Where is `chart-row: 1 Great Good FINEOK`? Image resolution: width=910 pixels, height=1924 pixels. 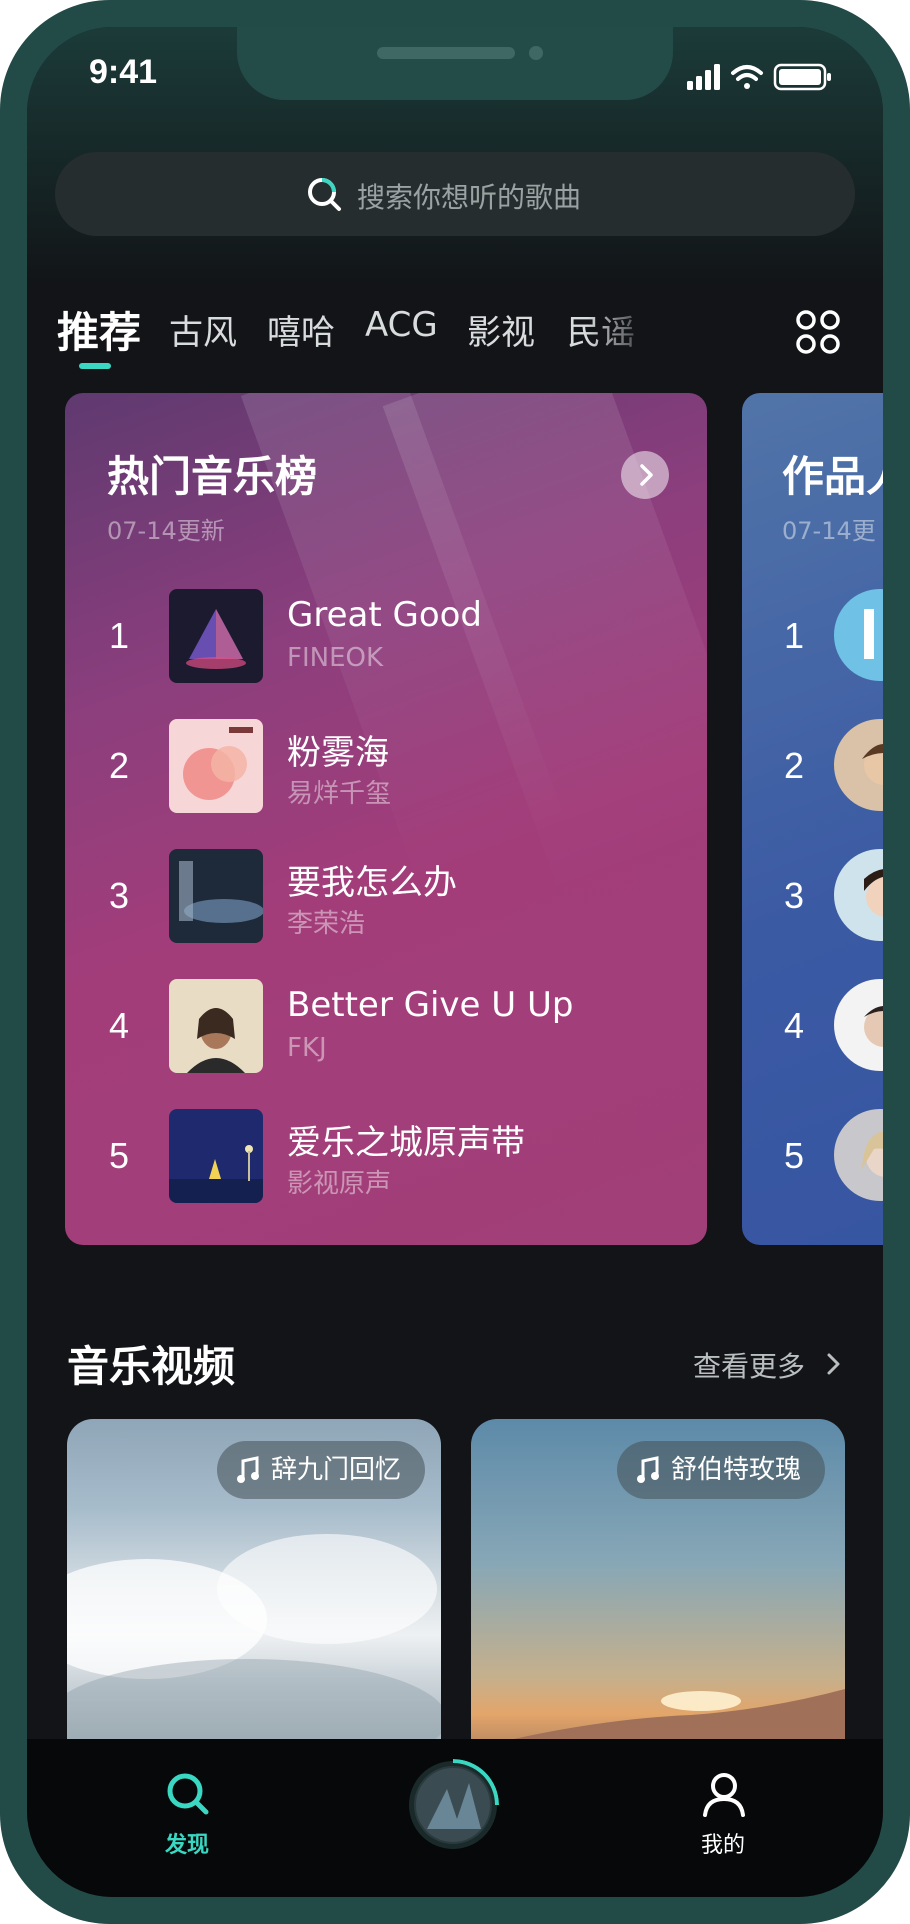
chart-row: 1 Great Good FINEOK is located at coordinates (386, 637).